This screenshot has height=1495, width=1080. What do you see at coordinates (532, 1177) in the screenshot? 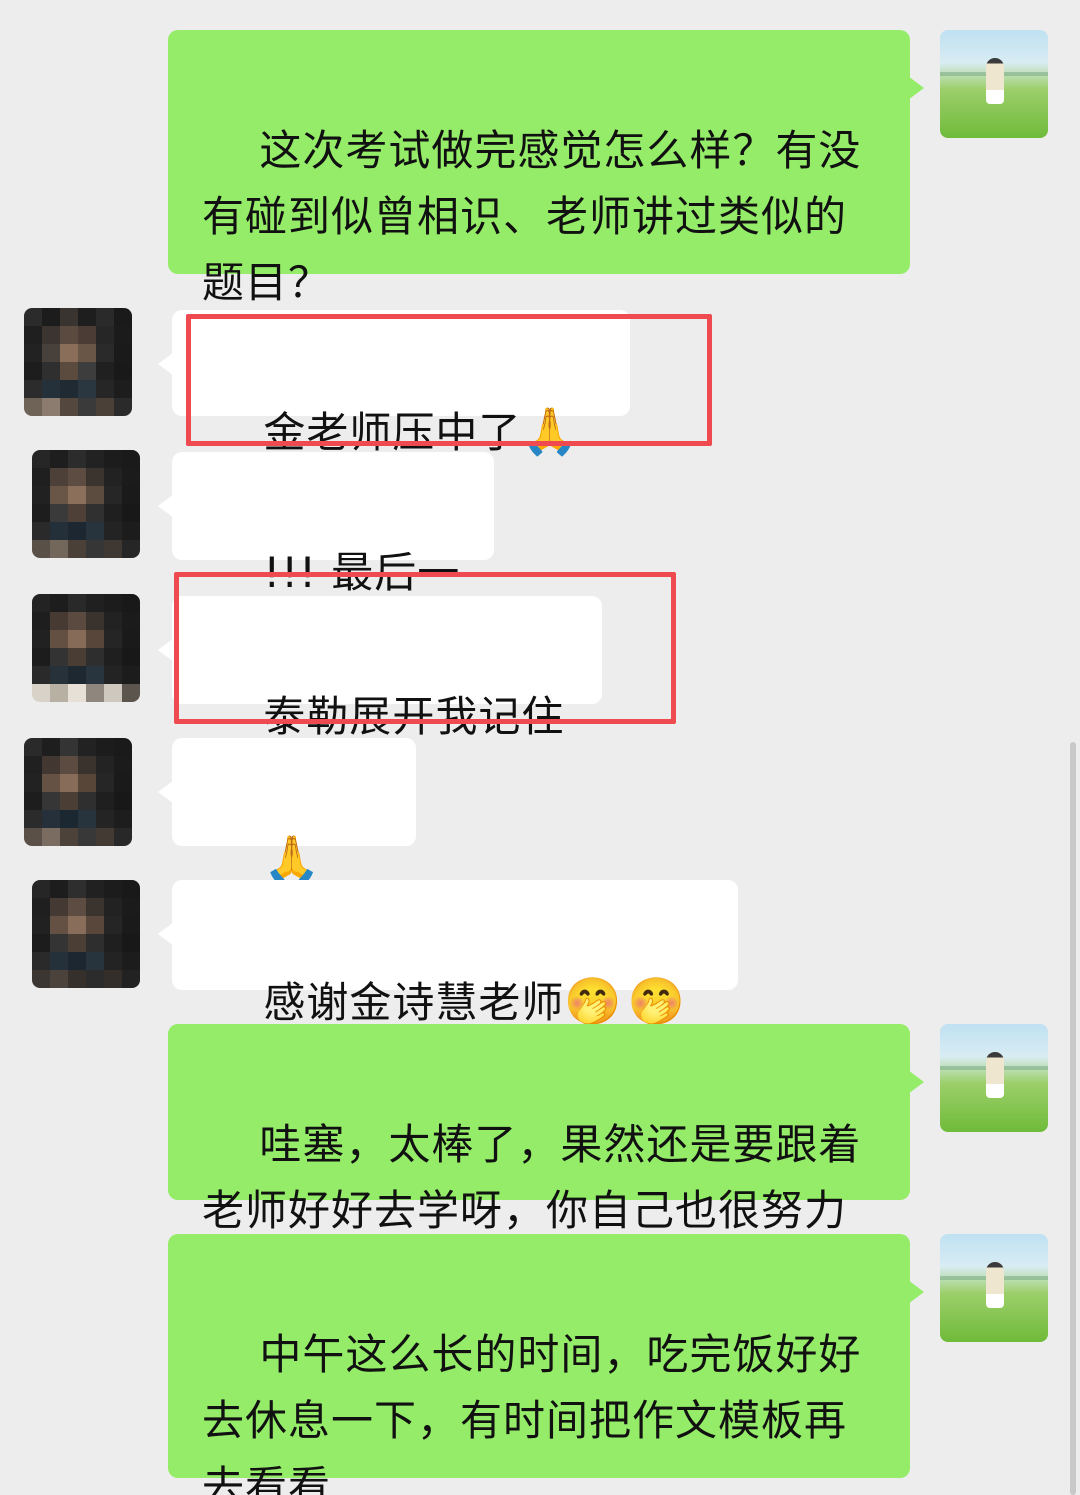
I see `message-text: 哇塞，太棒了，果然还是要跟着老师好好去学呀，你自己也很努力` at bounding box center [532, 1177].